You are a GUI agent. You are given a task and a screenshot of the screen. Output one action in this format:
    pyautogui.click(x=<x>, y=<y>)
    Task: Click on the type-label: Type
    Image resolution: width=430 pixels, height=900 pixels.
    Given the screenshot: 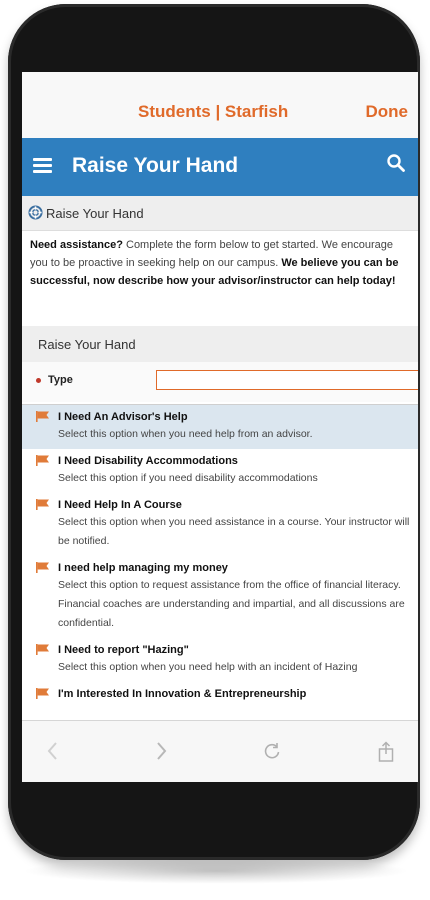 What is the action you would take?
    pyautogui.click(x=60, y=380)
    